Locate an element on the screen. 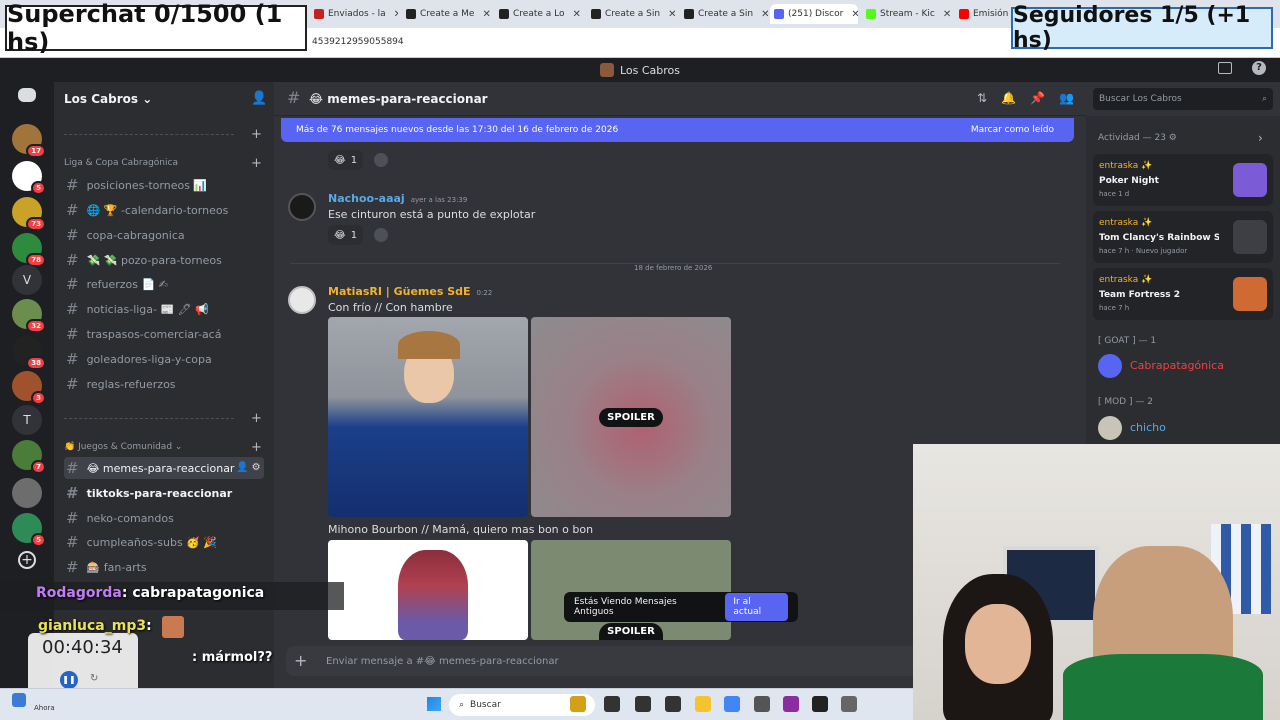 The image size is (1280, 720). channel-item: # 💸 💸 pozo-para-torneos is located at coordinates (164, 260).